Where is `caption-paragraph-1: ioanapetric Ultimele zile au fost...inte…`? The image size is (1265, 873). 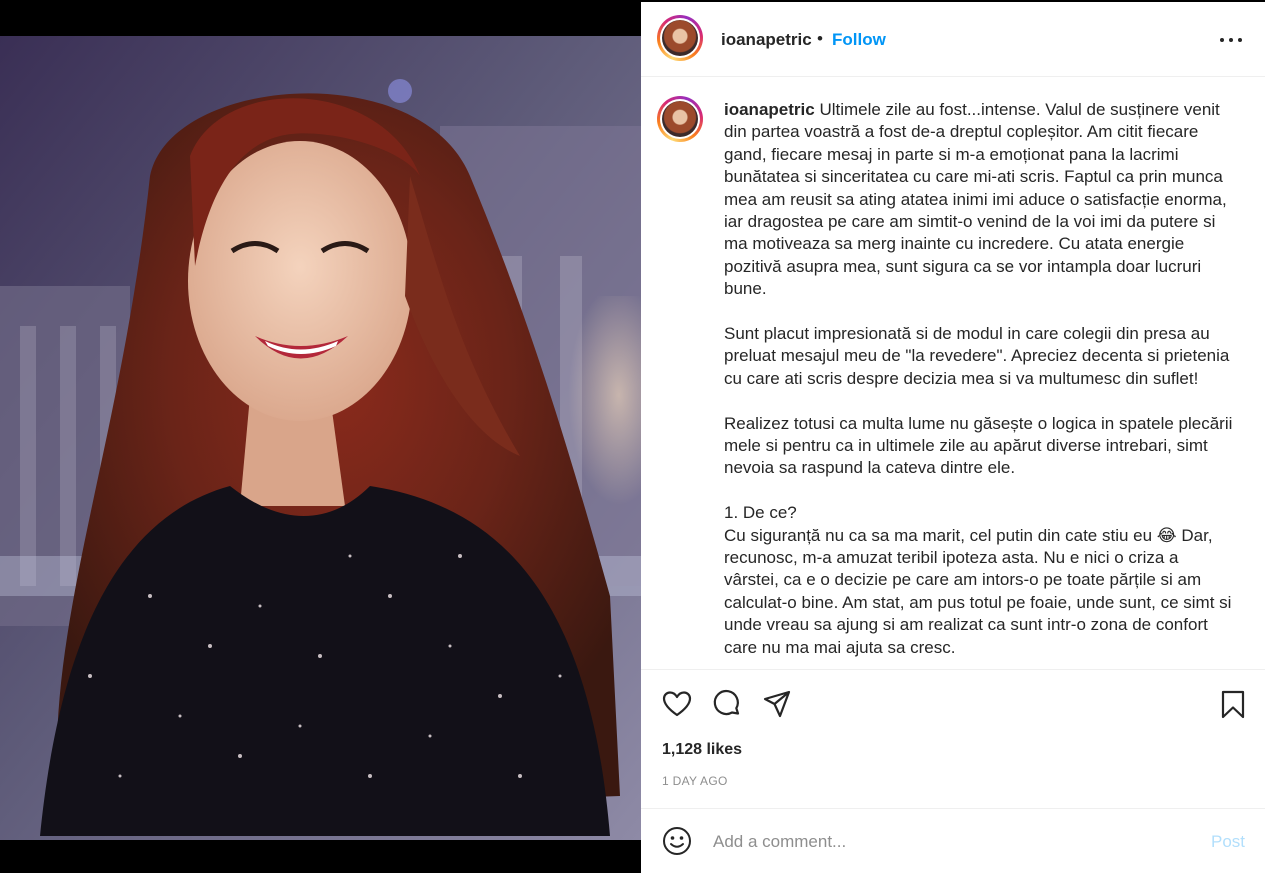 caption-paragraph-1: ioanapetric Ultimele zile au fost...inte… is located at coordinates (975, 199).